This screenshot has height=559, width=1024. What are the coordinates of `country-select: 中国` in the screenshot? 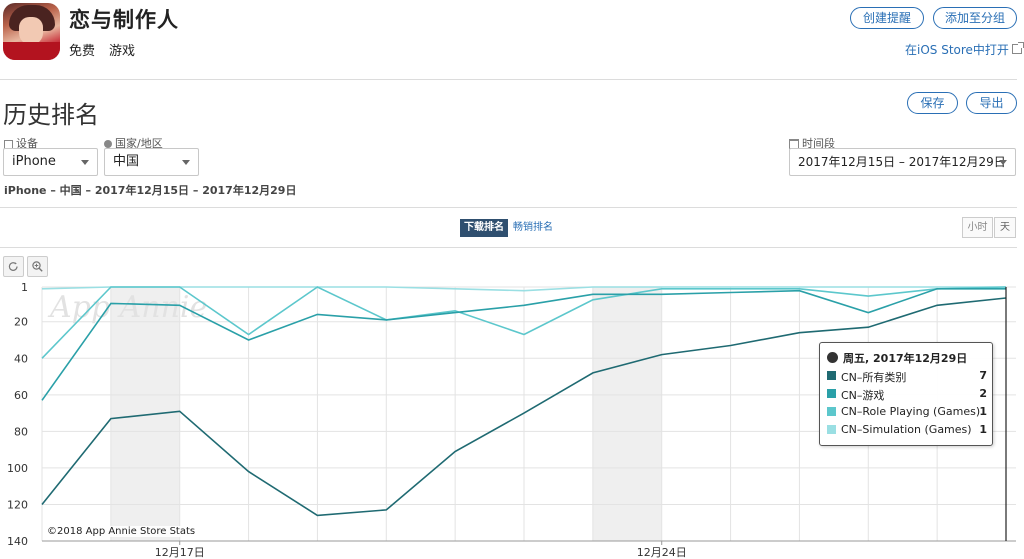 It's located at (151, 162).